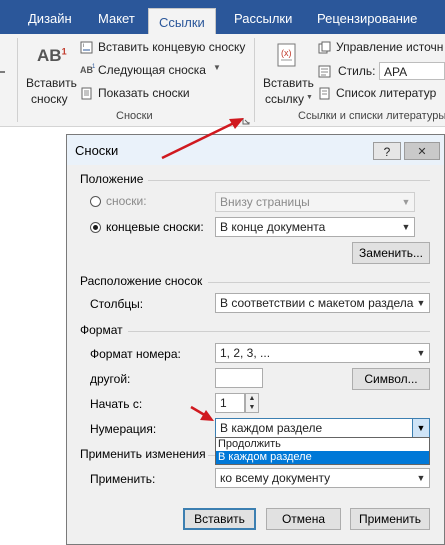 Image resolution: width=445 pixels, height=545 pixels. What do you see at coordinates (202, 413) in the screenshot?
I see `arrow-to-numbering-icon` at bounding box center [202, 413].